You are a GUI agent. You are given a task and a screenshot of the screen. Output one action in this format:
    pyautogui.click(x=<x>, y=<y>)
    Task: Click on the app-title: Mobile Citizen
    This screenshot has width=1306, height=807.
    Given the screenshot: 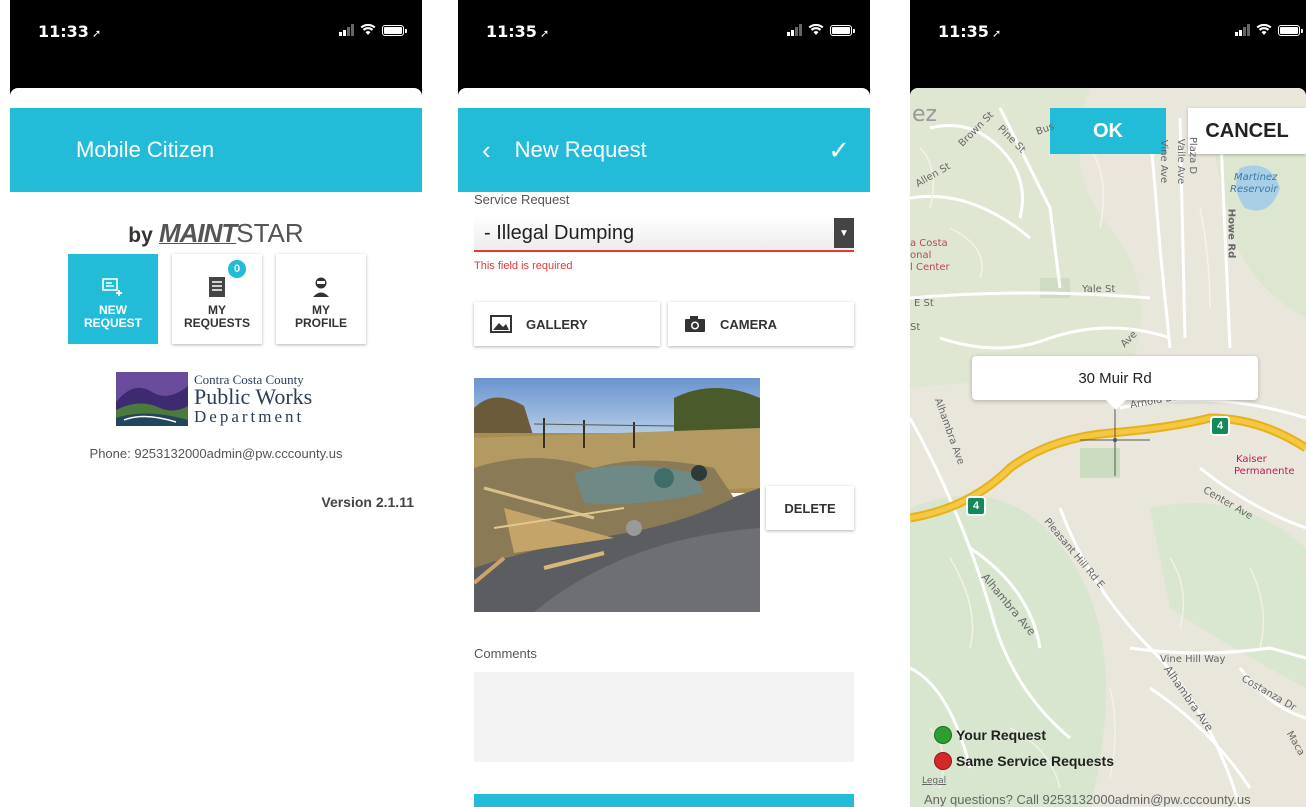 What is the action you would take?
    pyautogui.click(x=145, y=149)
    